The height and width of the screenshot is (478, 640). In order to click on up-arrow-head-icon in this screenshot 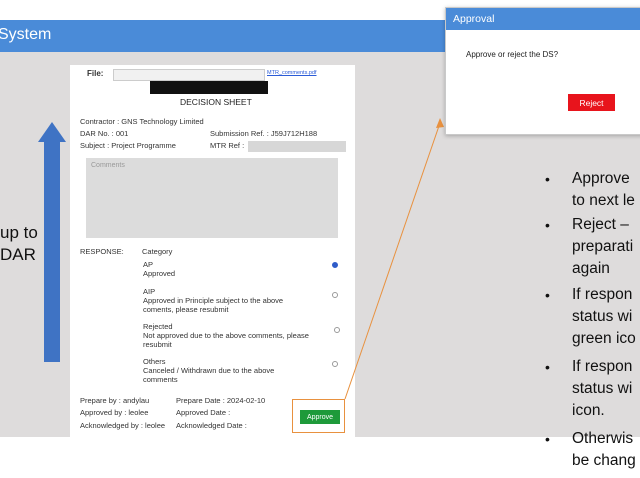, I will do `click(52, 132)`.